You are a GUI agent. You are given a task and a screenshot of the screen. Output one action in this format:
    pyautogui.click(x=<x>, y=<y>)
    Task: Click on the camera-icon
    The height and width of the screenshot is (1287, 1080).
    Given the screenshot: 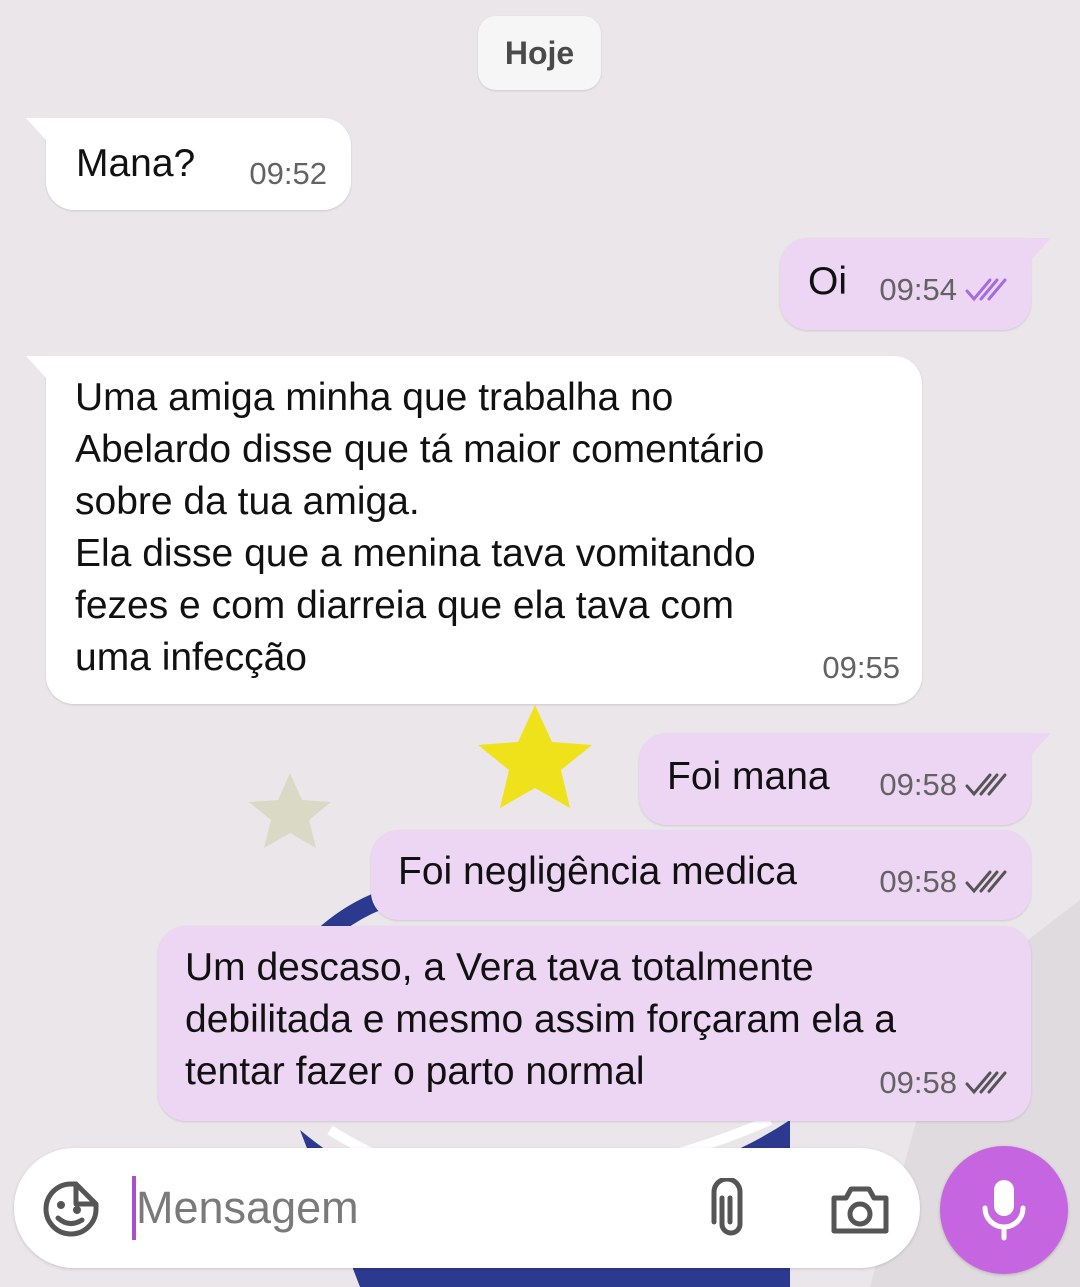 What is the action you would take?
    pyautogui.click(x=860, y=1210)
    